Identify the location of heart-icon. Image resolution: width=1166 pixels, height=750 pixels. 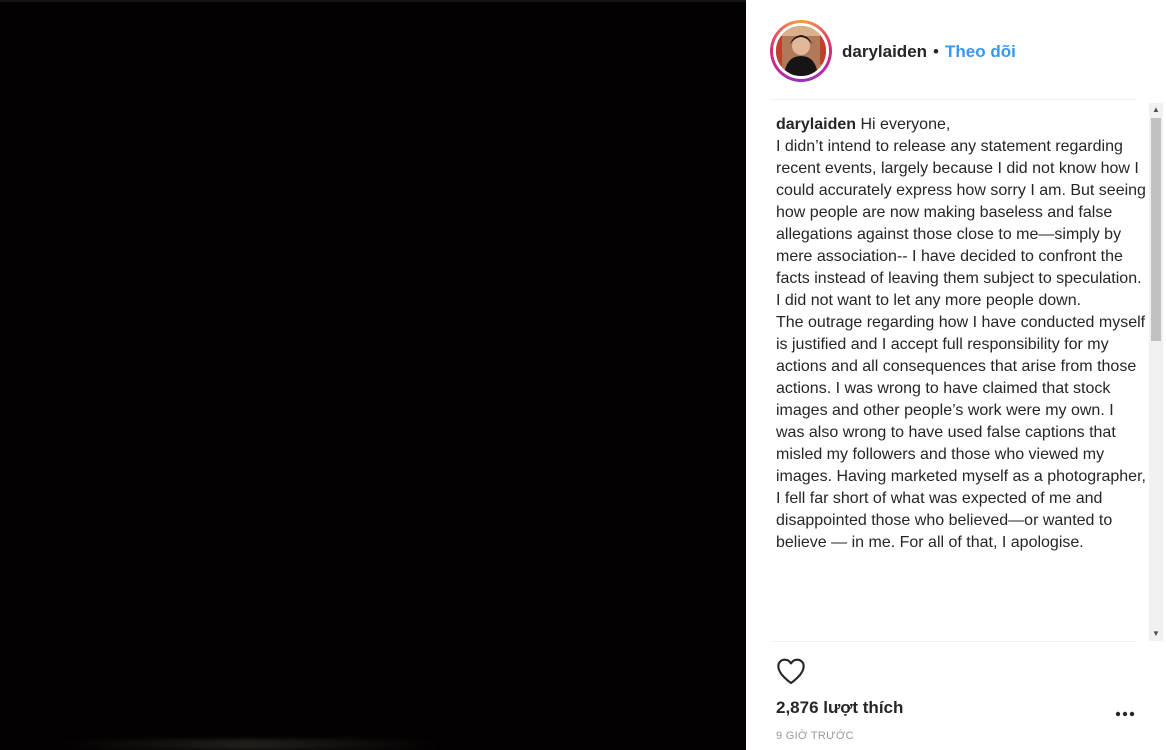
(791, 671).